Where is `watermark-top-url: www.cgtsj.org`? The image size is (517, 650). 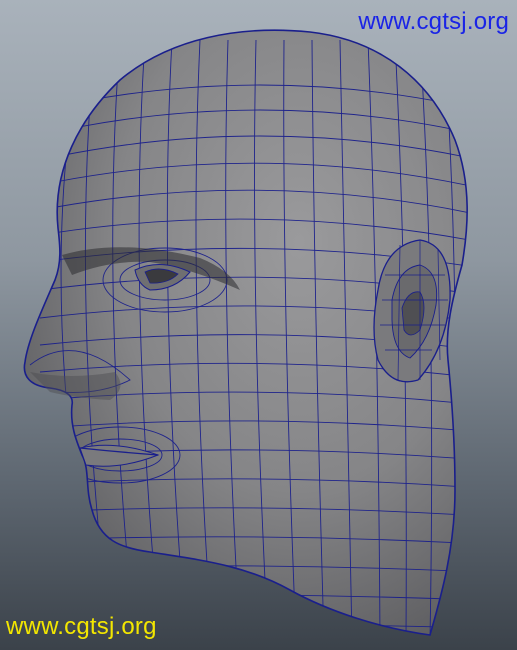 watermark-top-url: www.cgtsj.org is located at coordinates (433, 21).